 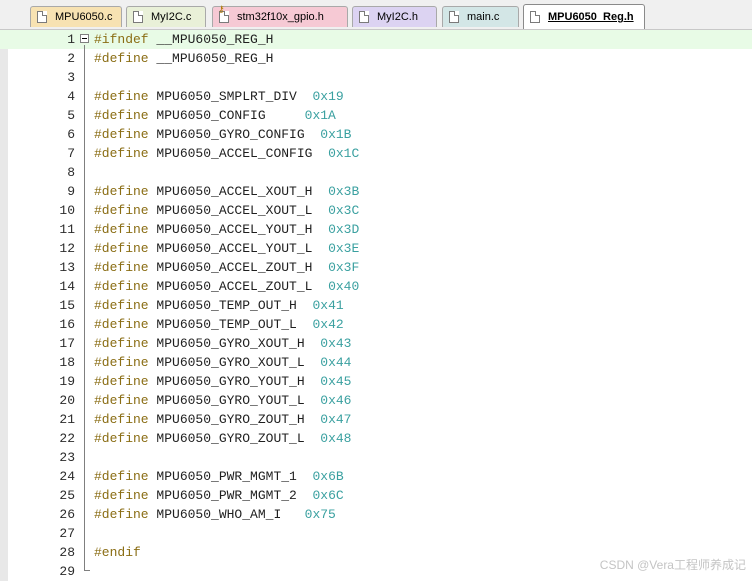 What do you see at coordinates (67, 381) in the screenshot?
I see `line-number: 19` at bounding box center [67, 381].